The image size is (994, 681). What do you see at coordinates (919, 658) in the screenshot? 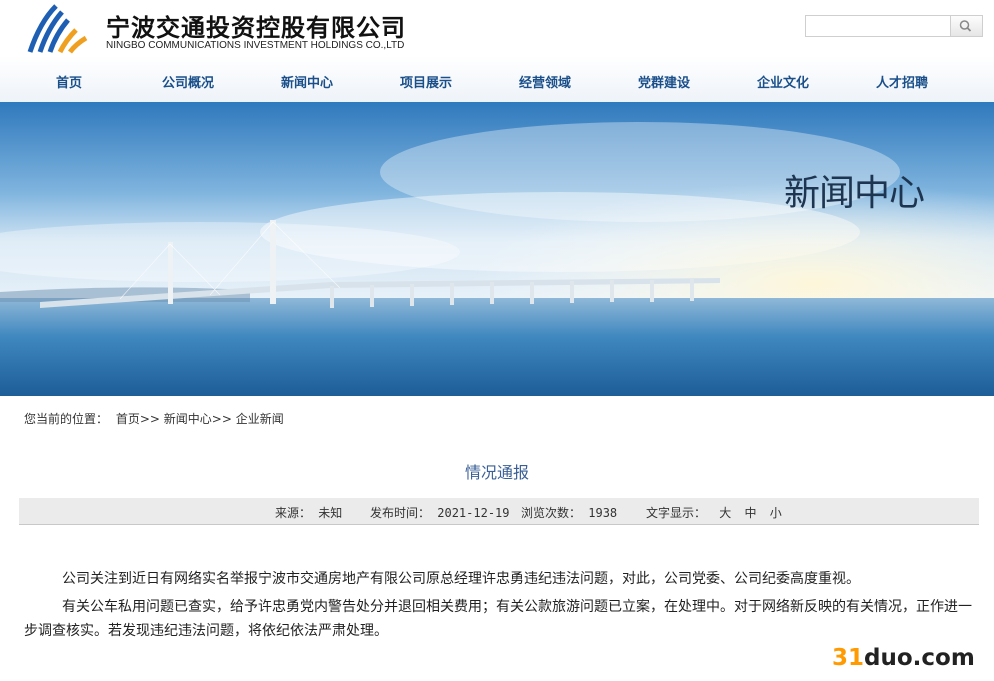
I see `watermark-rest: duo.com` at bounding box center [919, 658].